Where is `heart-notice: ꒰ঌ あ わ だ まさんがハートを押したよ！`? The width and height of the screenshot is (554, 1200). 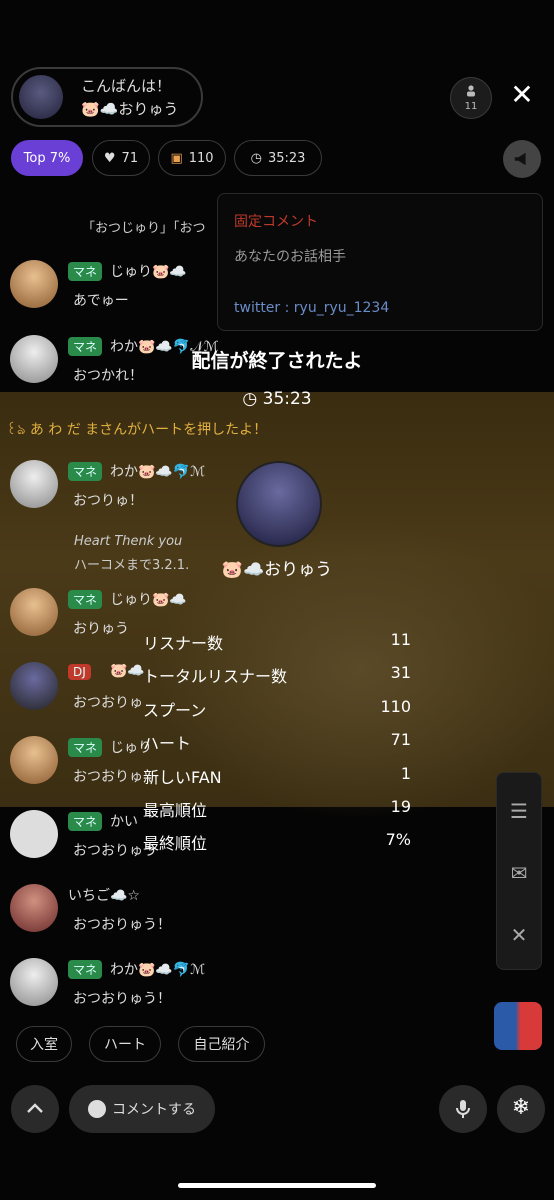
heart-notice: ꒰ঌ あ わ だ まさんがハートを押したよ！ is located at coordinates (137, 430).